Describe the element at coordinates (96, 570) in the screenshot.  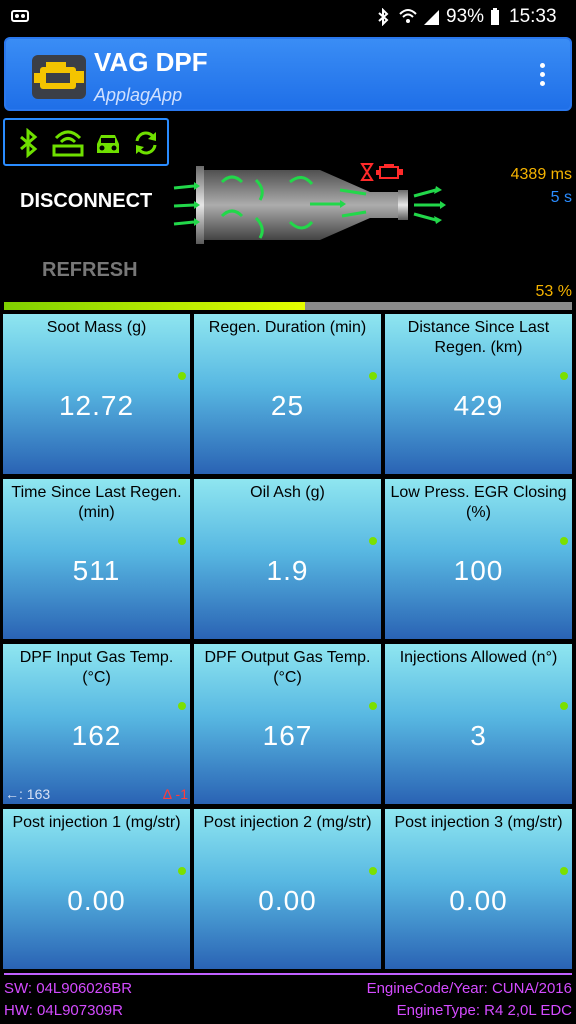
I see `tile-value: 511` at that location.